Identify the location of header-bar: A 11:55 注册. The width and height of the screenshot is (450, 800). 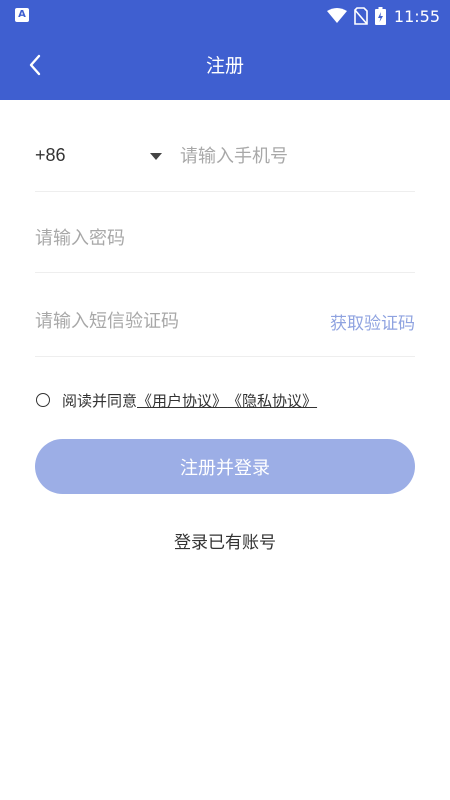
(225, 50).